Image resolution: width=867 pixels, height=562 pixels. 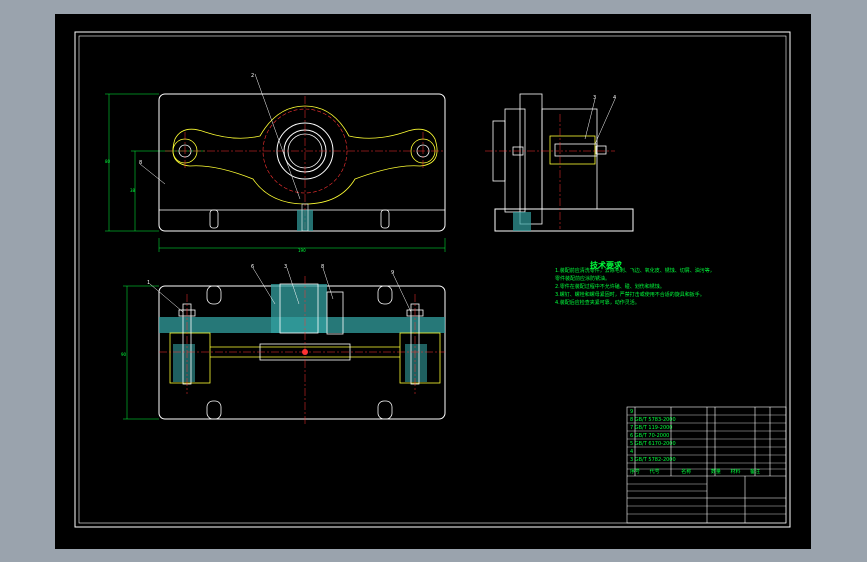 What do you see at coordinates (583, 279) in the screenshot?
I see `tech-req-line-2: 零件装配前应涂防锈油。` at bounding box center [583, 279].